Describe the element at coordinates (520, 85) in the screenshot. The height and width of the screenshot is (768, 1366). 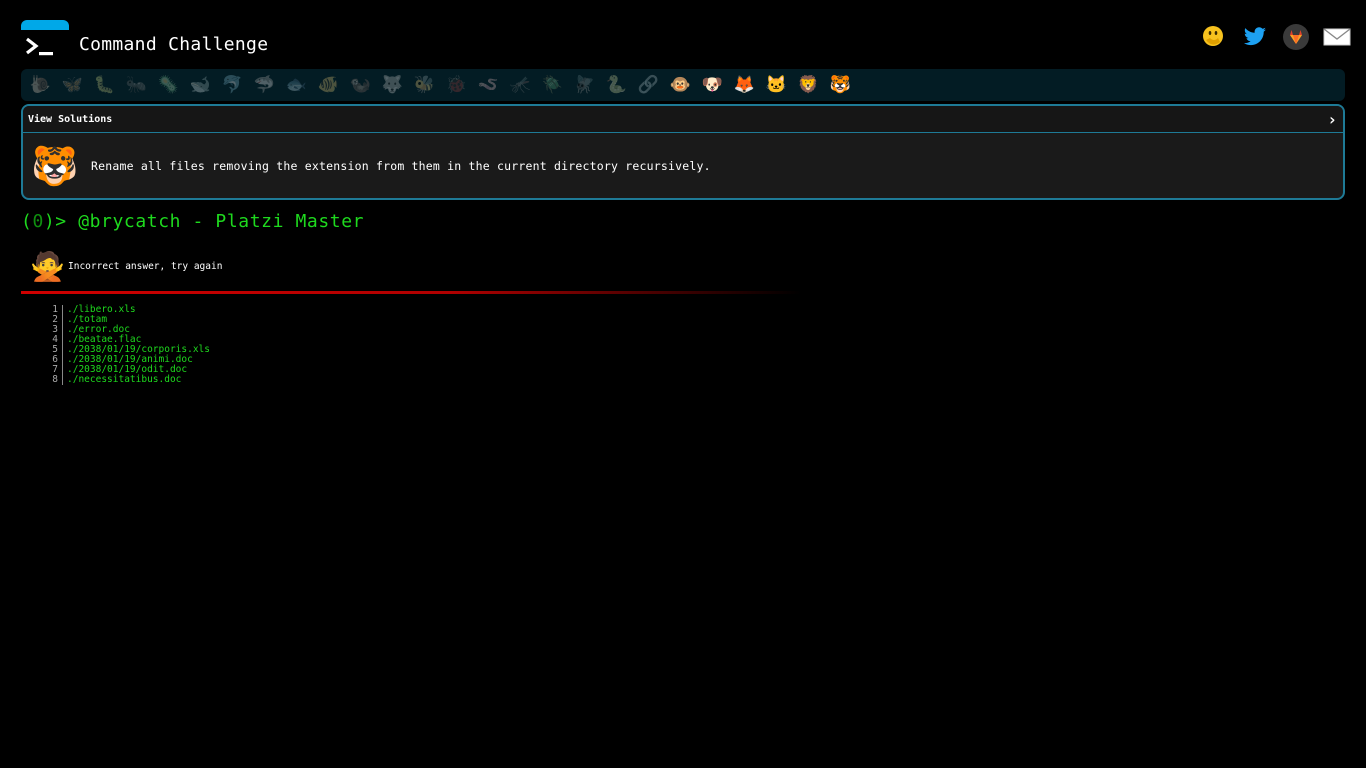
I see `mosquito-icon: 🦟` at that location.